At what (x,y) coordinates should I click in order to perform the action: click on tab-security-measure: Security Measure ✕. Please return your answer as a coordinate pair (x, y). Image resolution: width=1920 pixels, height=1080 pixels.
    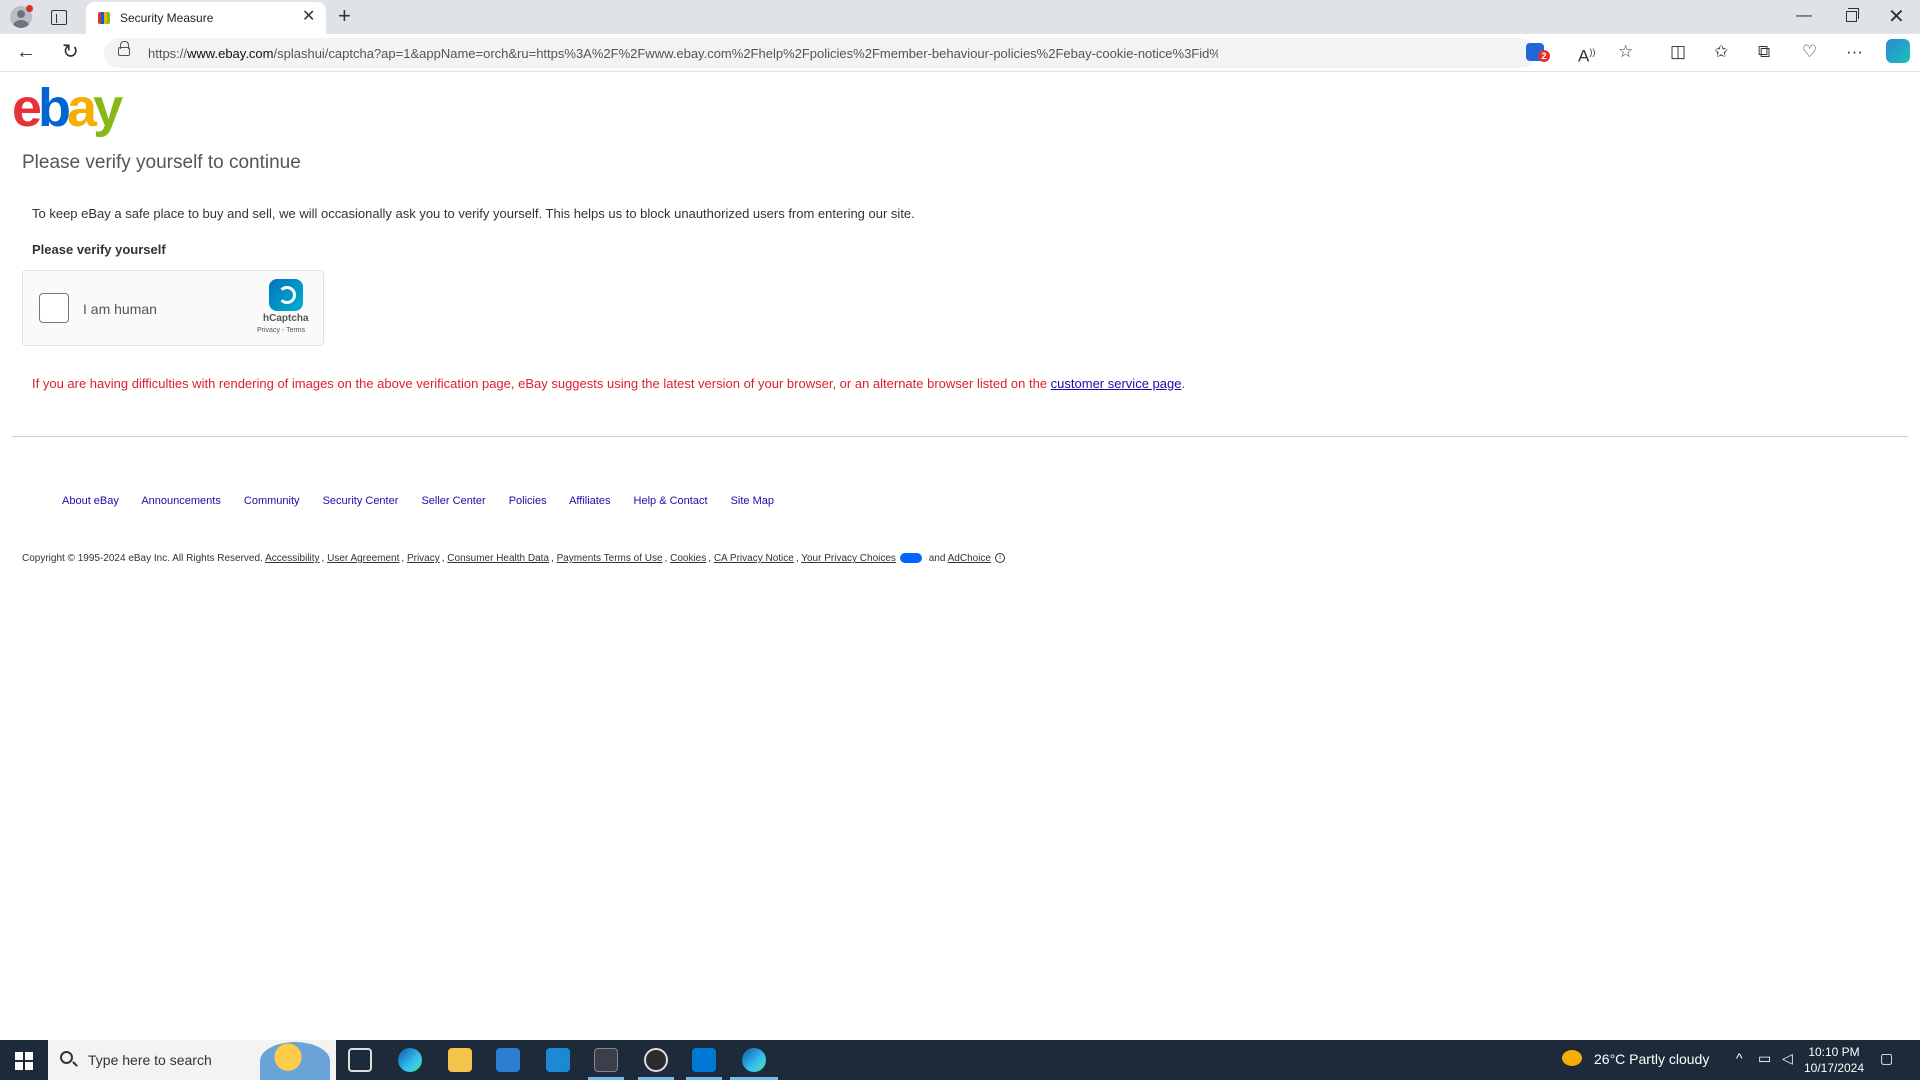
    Looking at the image, I should click on (206, 18).